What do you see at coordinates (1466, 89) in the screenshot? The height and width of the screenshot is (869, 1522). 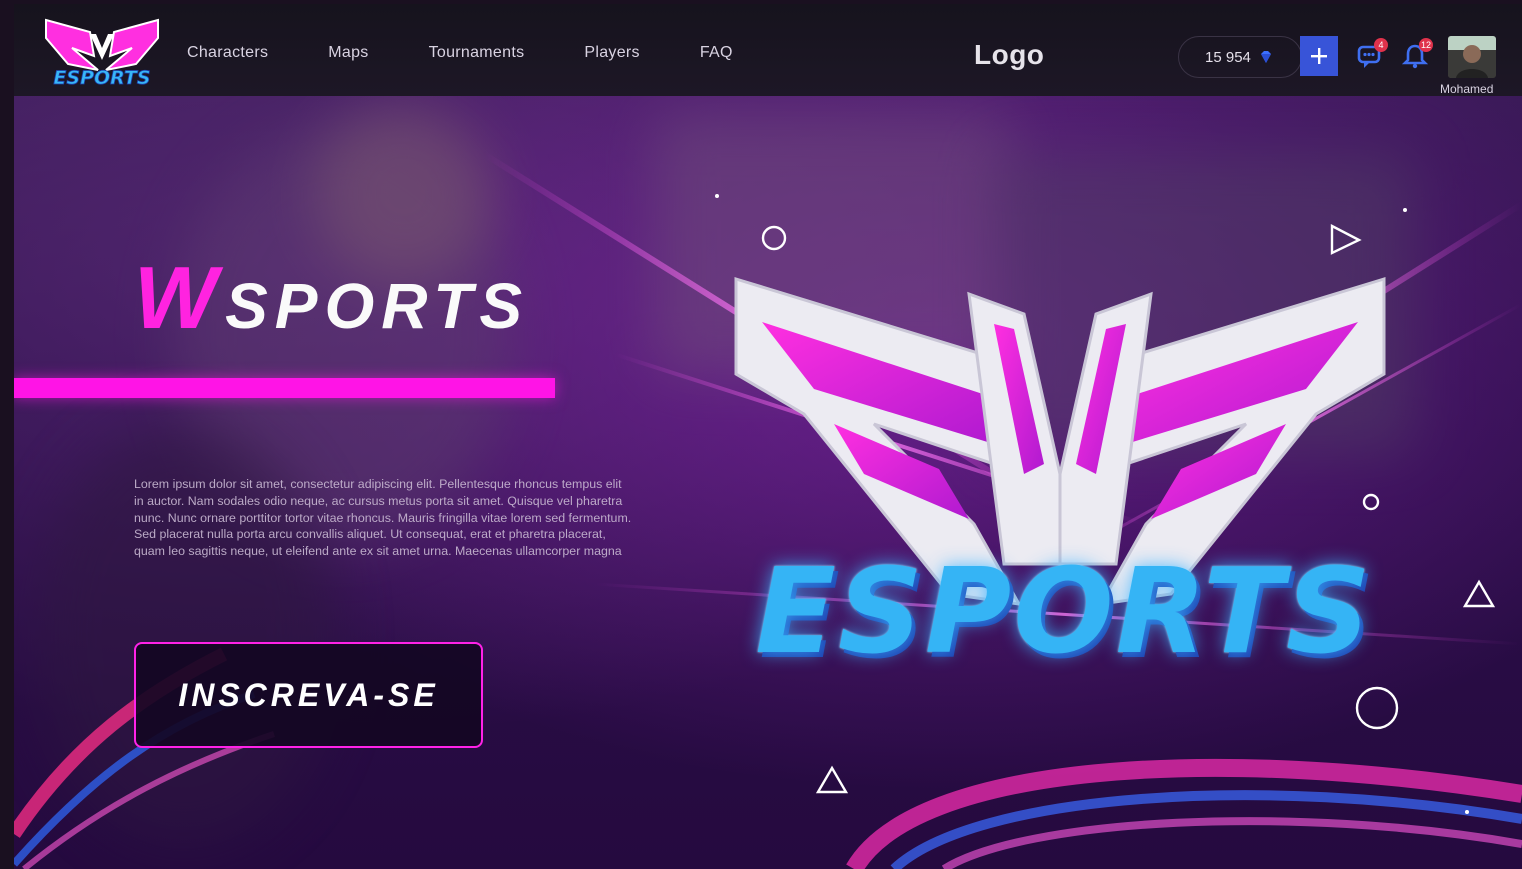 I see `user-name: Mohamed` at bounding box center [1466, 89].